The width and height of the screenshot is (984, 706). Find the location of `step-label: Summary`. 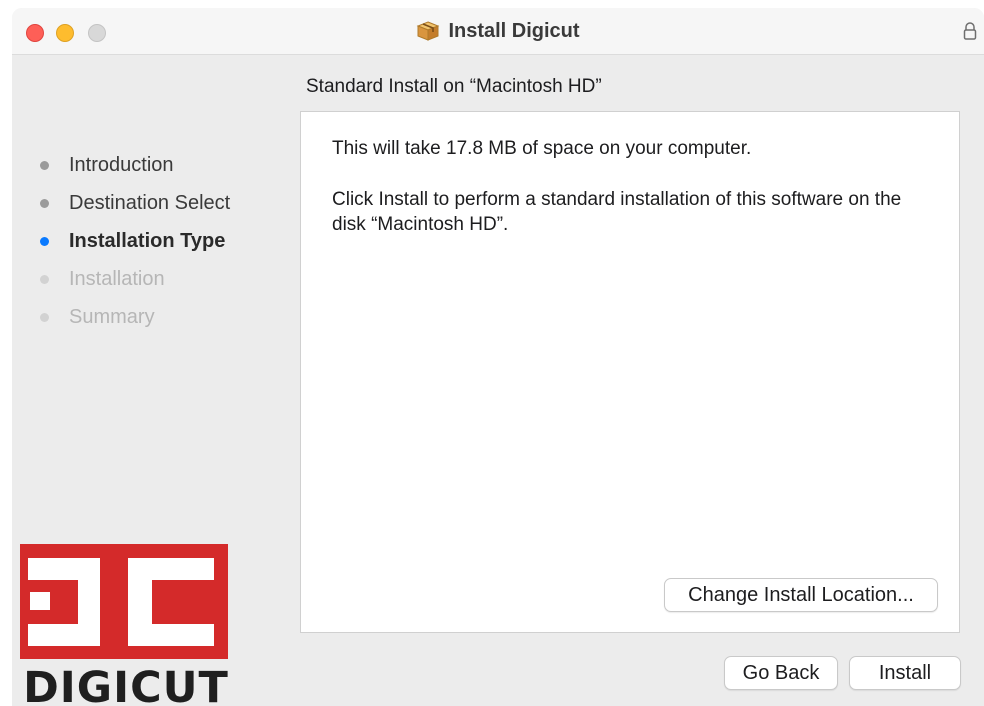

step-label: Summary is located at coordinates (112, 316).